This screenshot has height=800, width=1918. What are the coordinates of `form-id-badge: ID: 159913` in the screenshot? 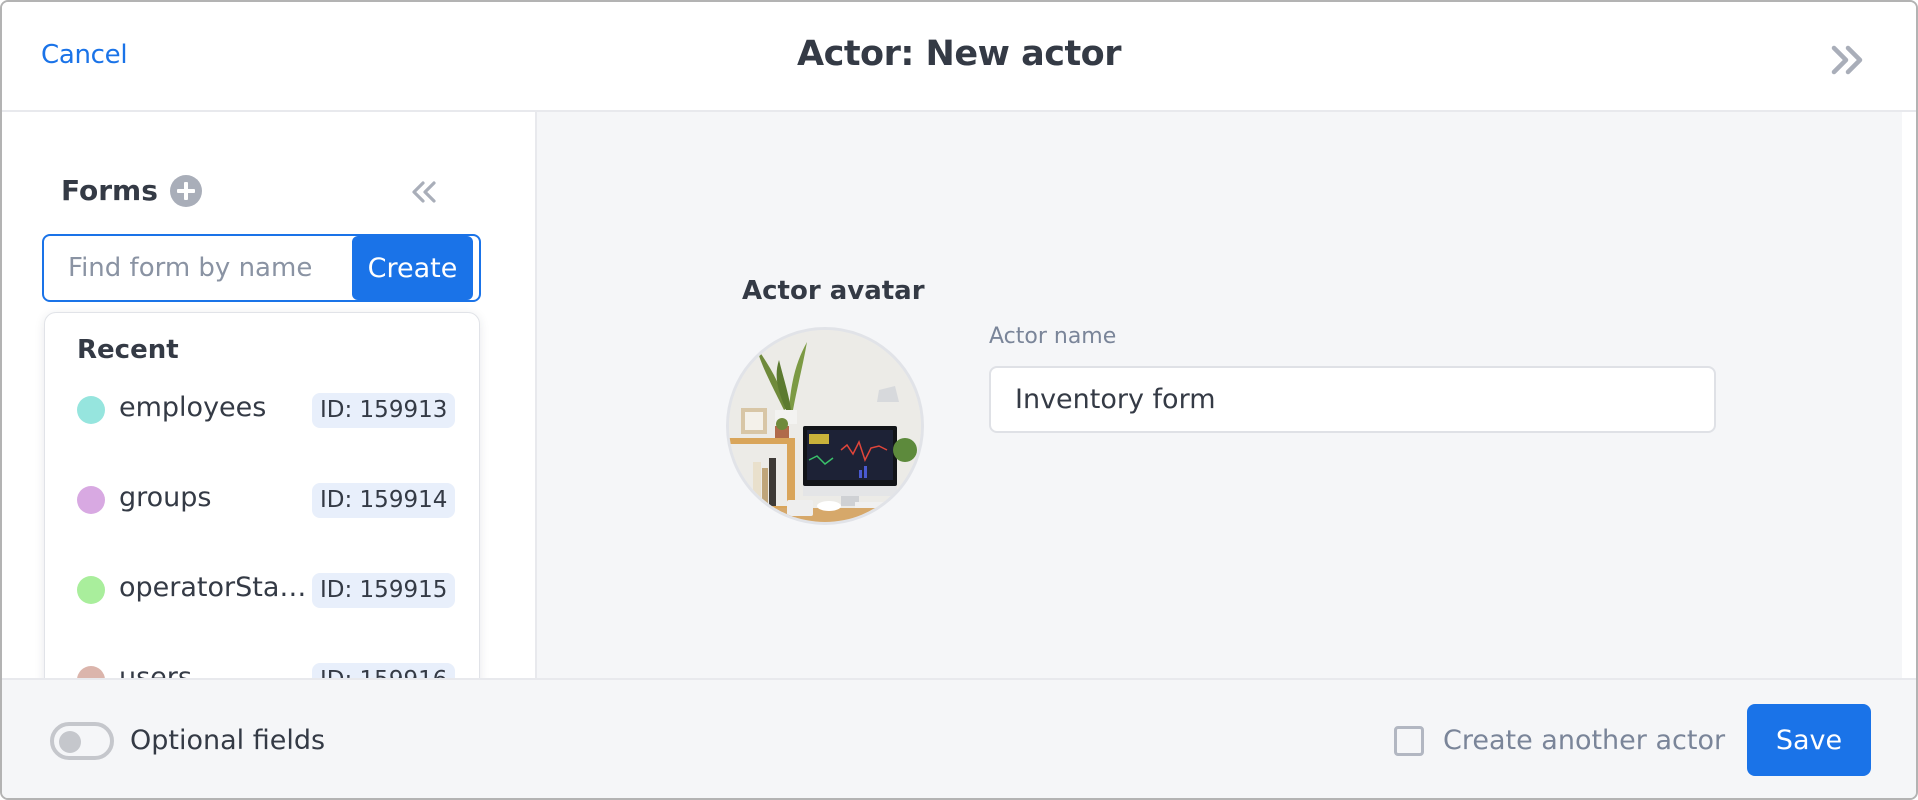 It's located at (384, 410).